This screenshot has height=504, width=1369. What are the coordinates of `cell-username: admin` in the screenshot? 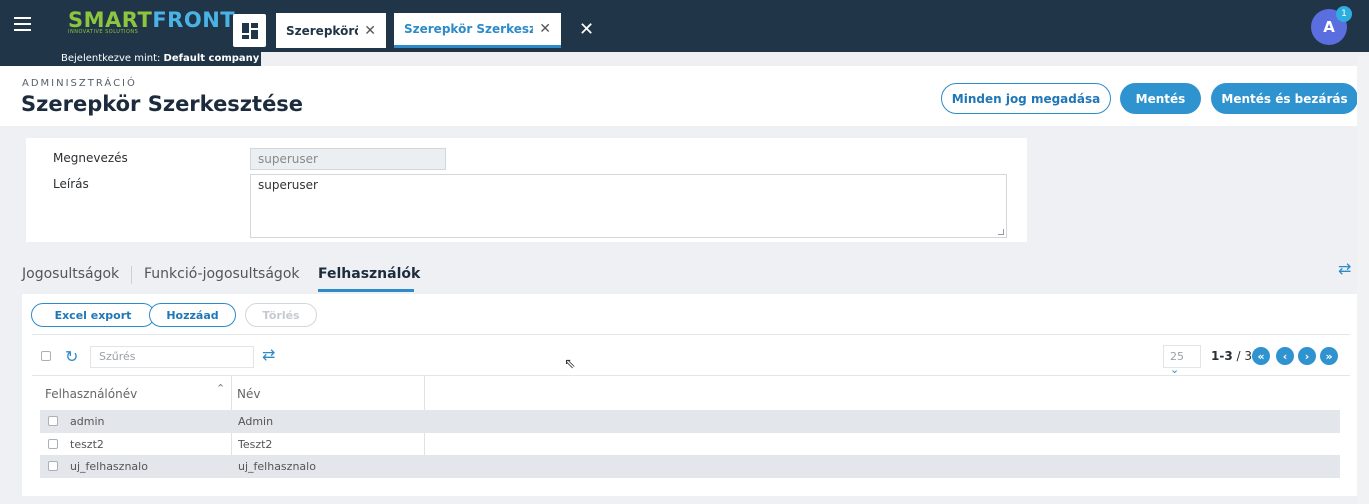 It's located at (87, 421).